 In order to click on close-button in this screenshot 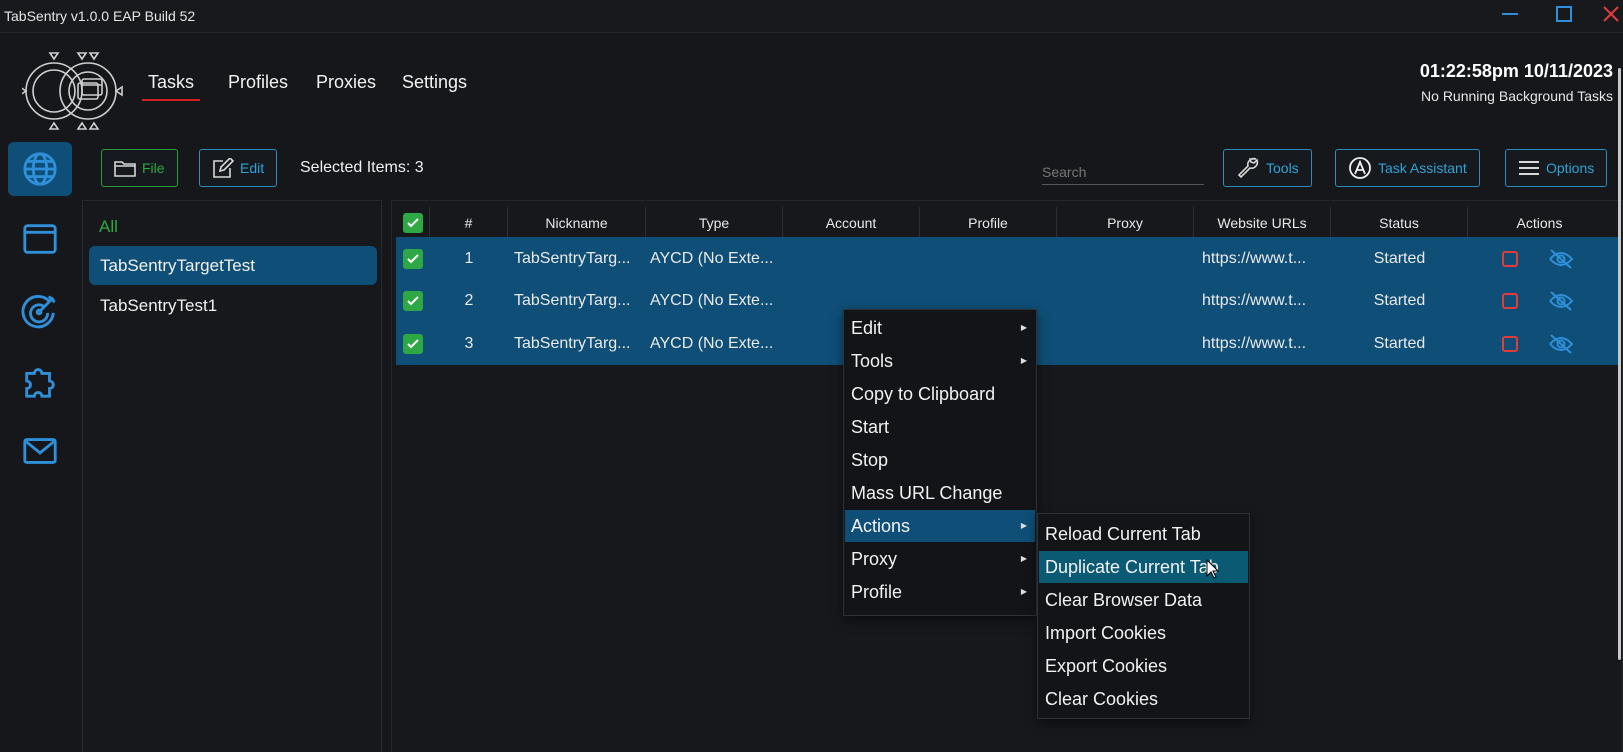, I will do `click(1610, 16)`.